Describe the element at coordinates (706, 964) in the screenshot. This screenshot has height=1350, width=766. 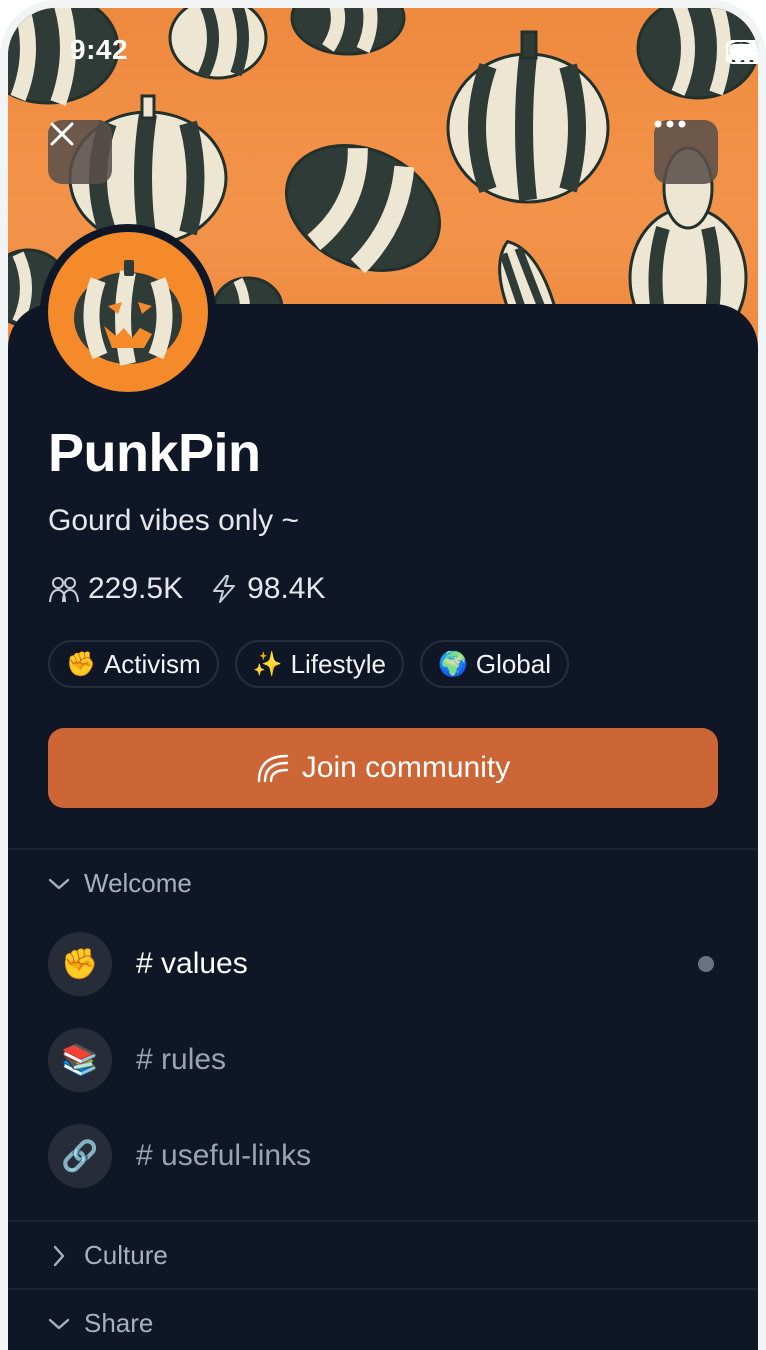
I see `unread-indicator` at that location.